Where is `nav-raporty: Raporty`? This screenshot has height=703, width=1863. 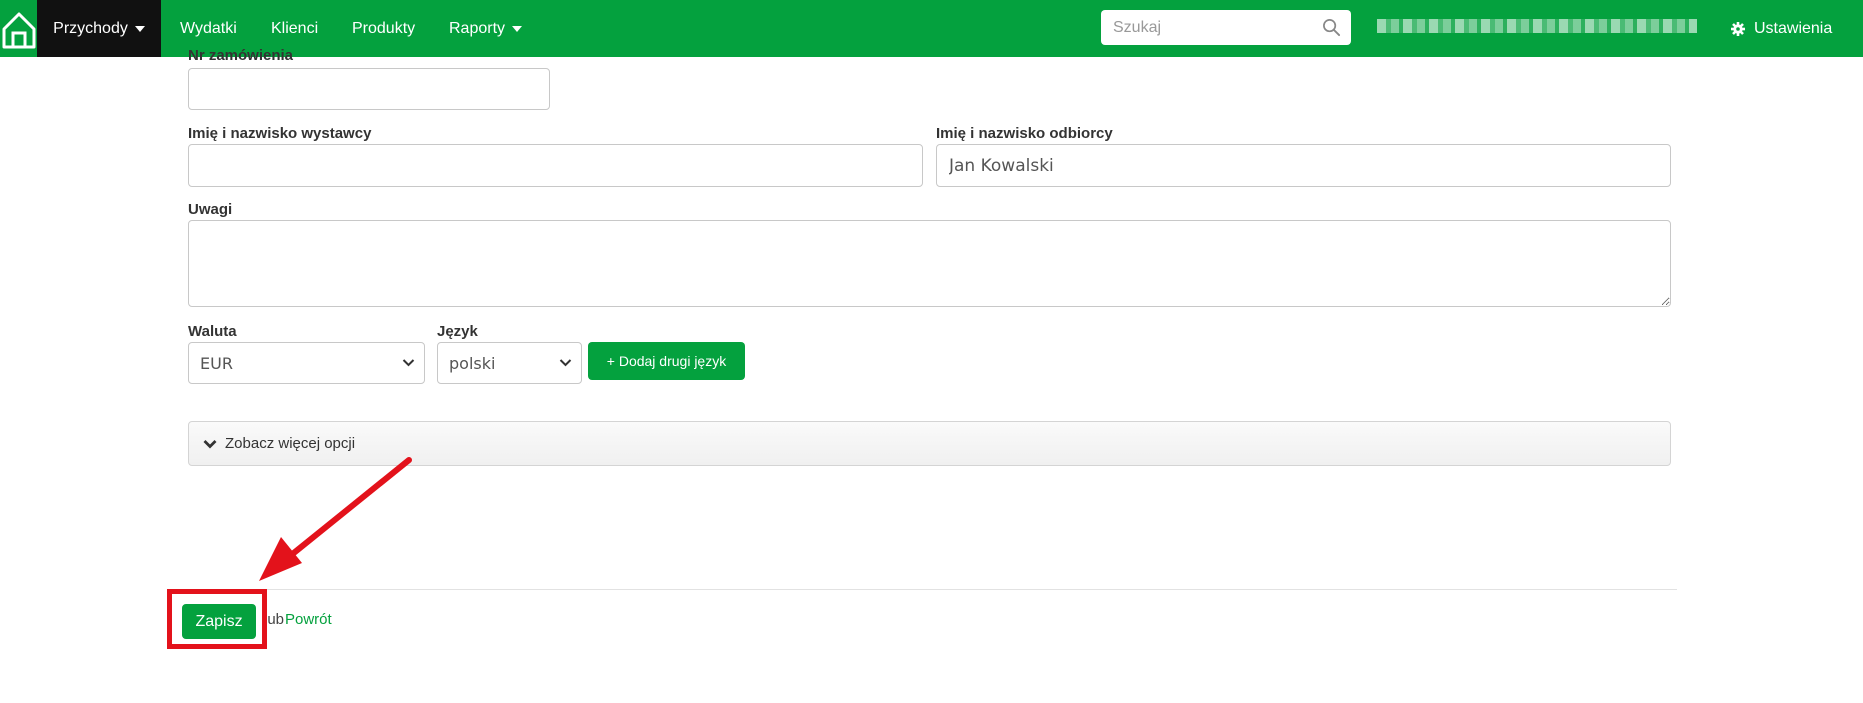
nav-raporty: Raporty is located at coordinates (486, 28).